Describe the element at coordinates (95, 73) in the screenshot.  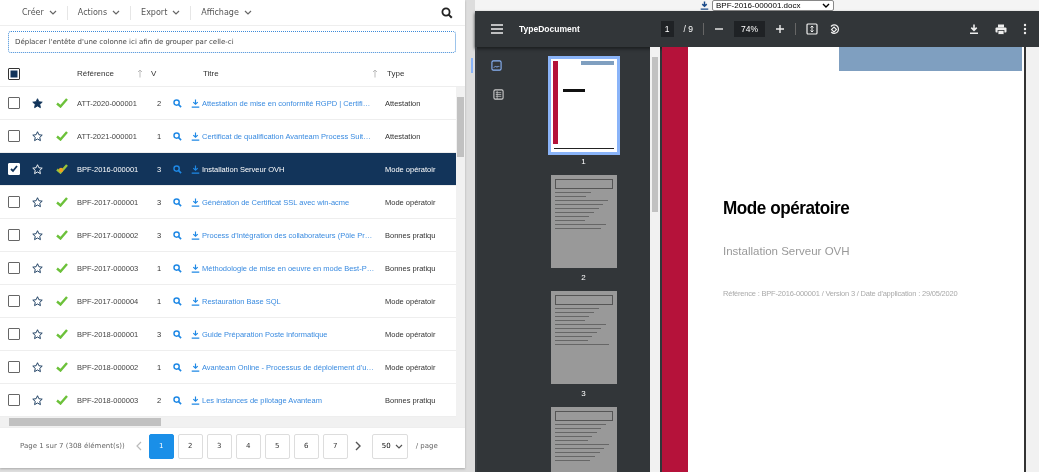
I see `column-header: Référence` at that location.